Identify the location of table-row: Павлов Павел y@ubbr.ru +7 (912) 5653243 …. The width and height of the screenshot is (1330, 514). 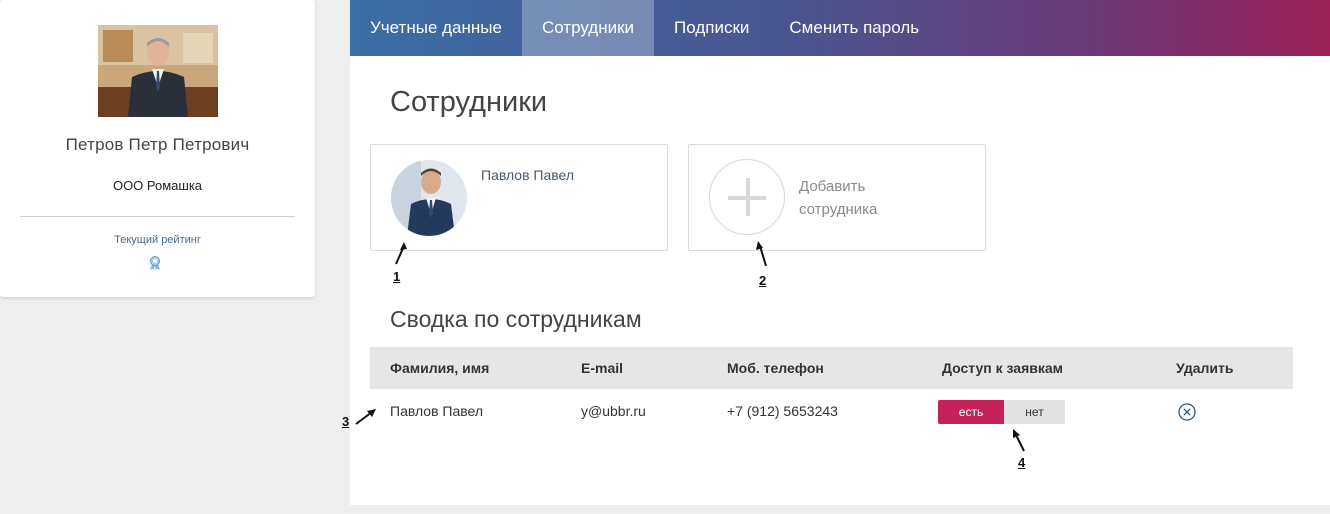
(831, 412).